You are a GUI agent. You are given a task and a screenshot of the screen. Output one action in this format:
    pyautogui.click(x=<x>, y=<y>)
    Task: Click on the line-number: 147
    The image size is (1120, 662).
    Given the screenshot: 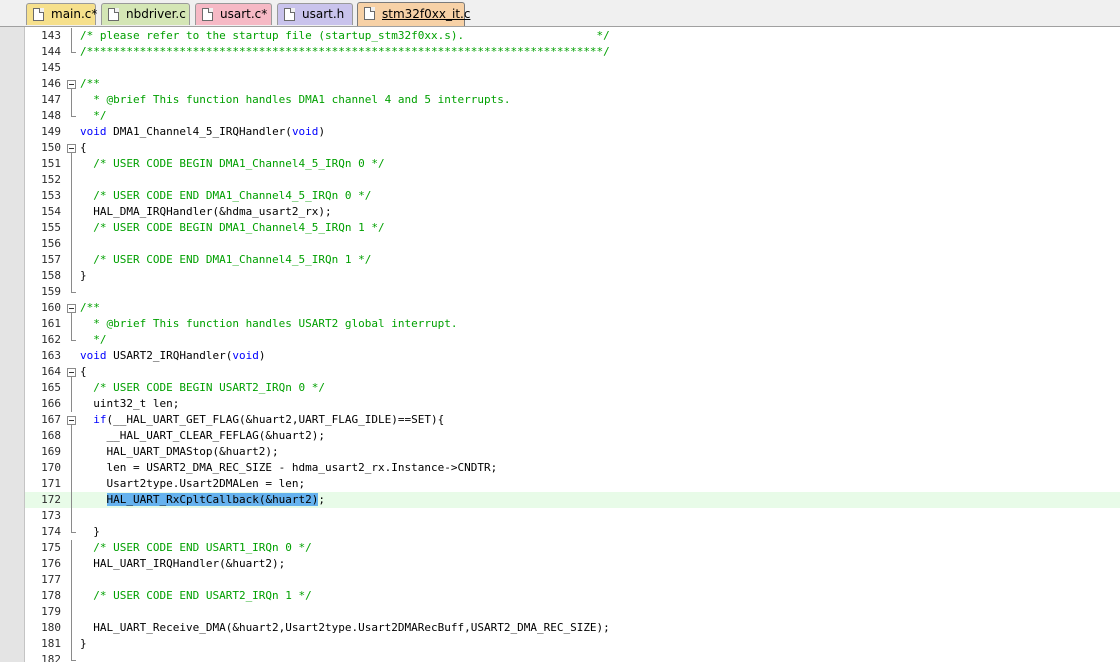 What is the action you would take?
    pyautogui.click(x=51, y=99)
    